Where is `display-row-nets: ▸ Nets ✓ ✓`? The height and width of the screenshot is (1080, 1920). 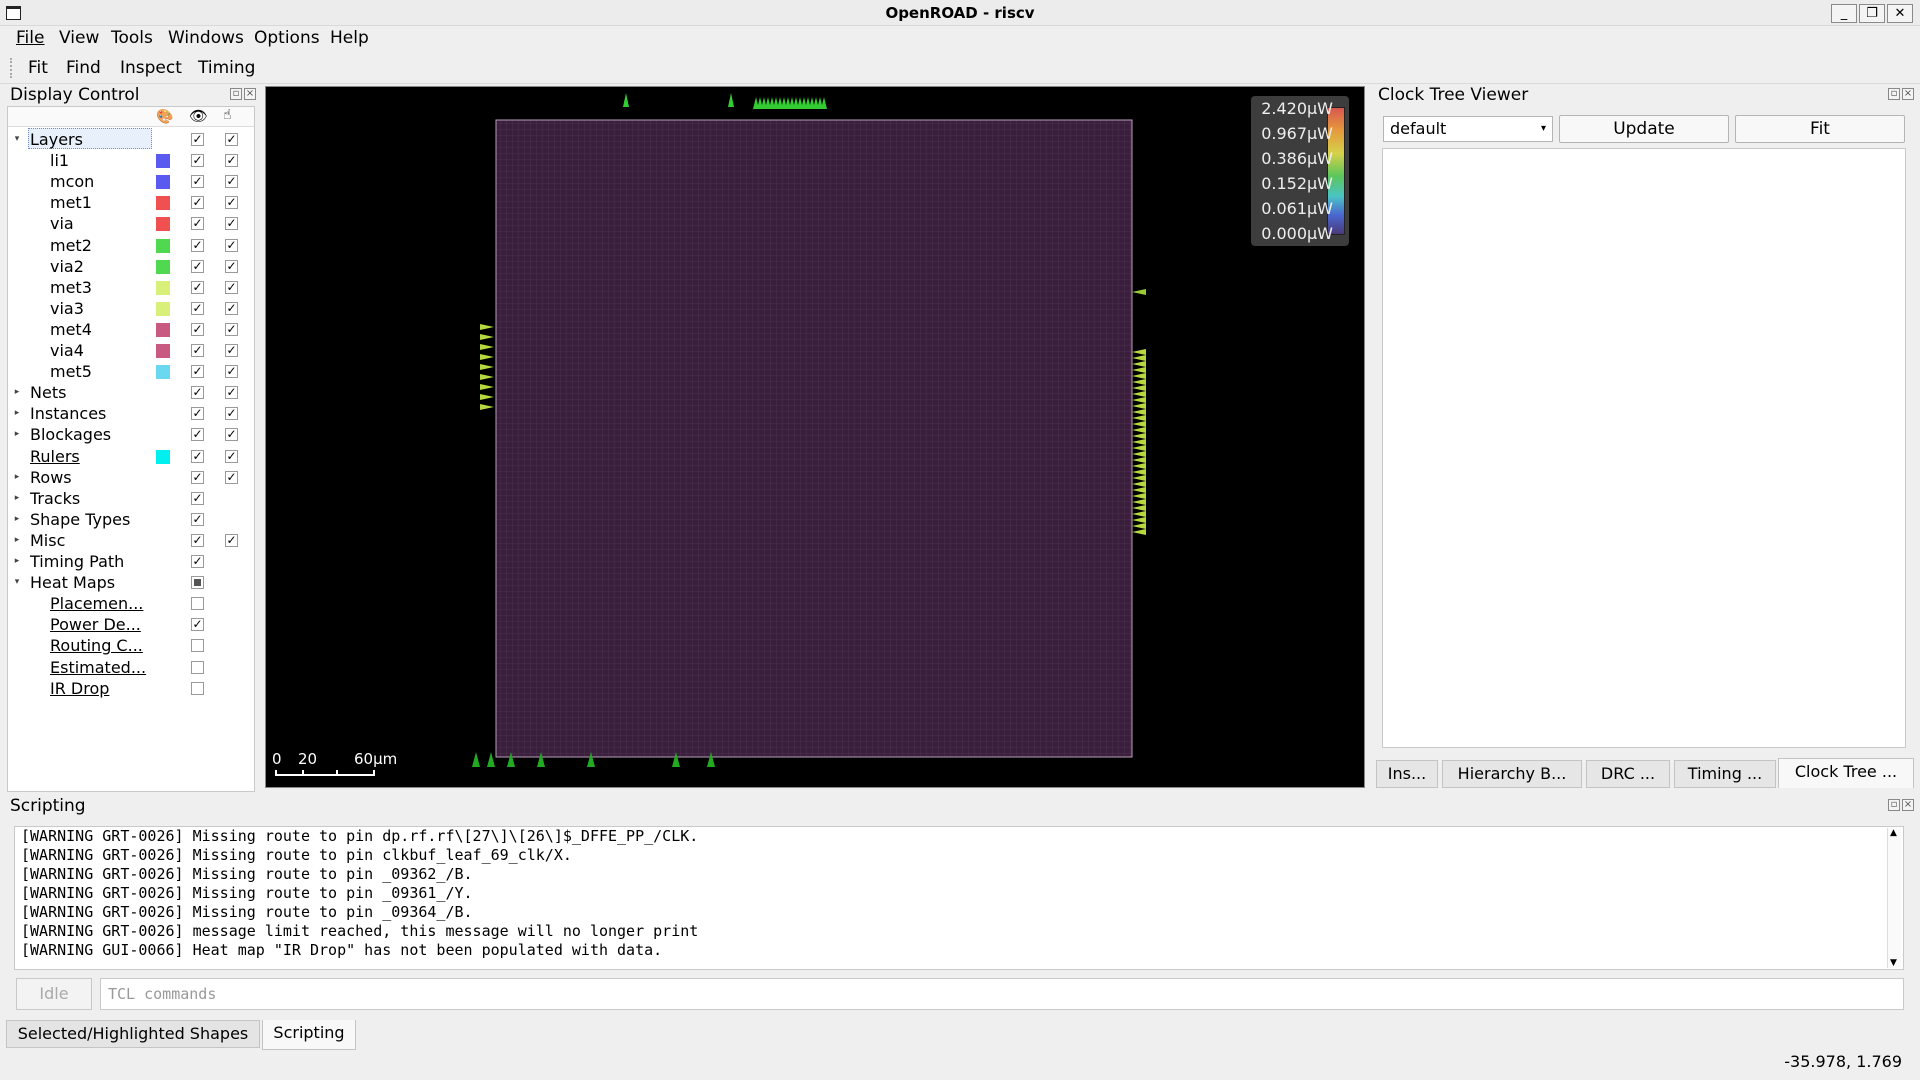
display-row-nets: ▸ Nets ✓ ✓ is located at coordinates (131, 392).